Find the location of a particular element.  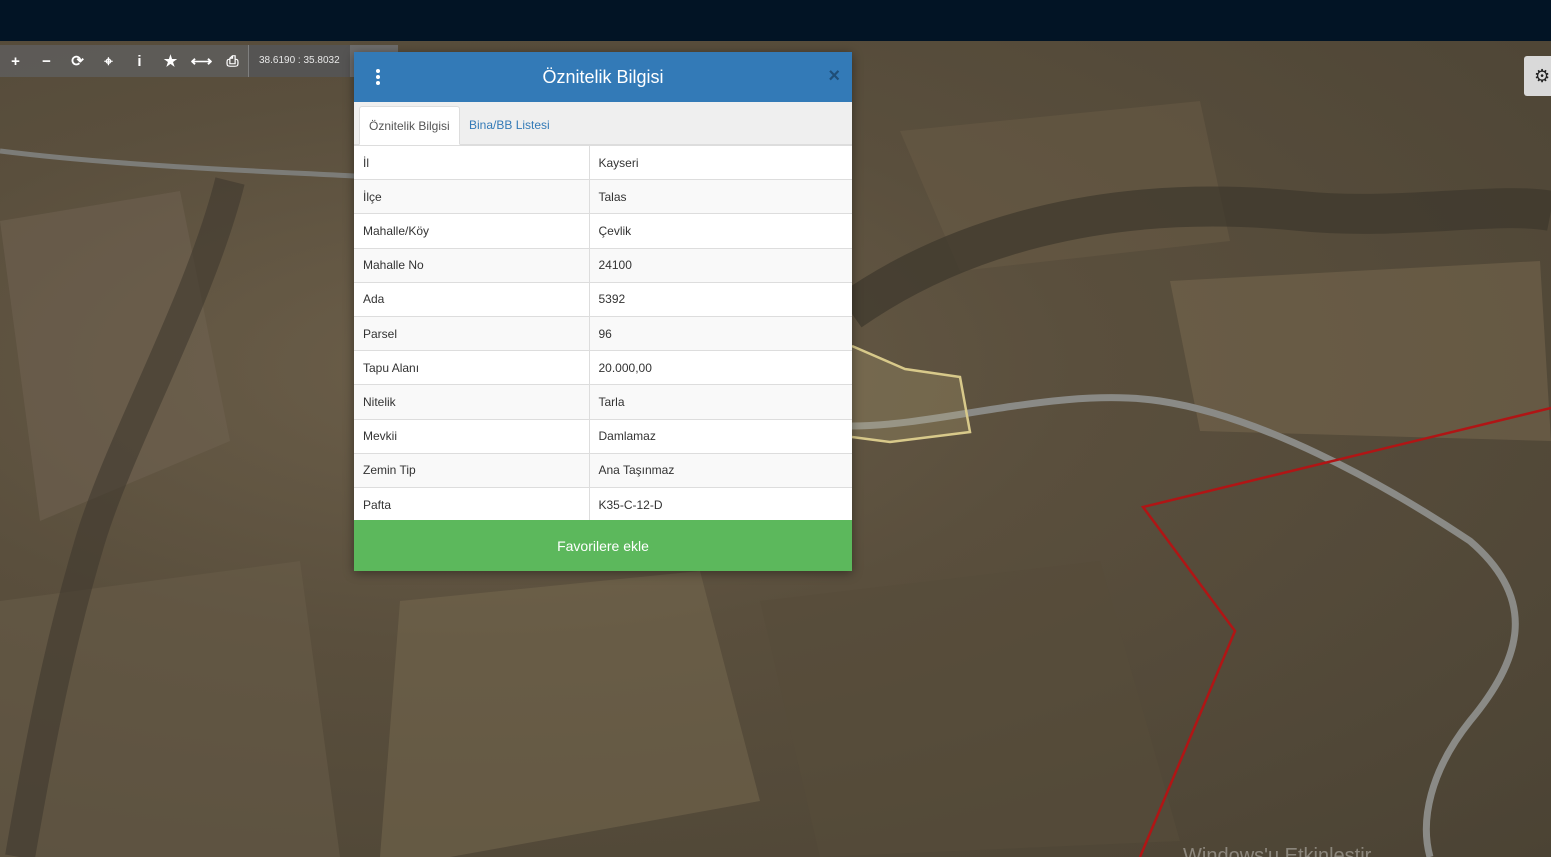

dialog-title: Öznitelik Bilgisi is located at coordinates (603, 76).